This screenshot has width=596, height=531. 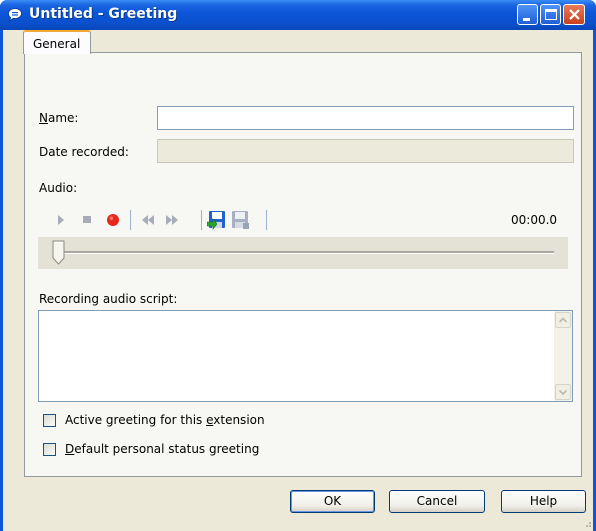 I want to click on name-label: Name:, so click(x=58, y=118).